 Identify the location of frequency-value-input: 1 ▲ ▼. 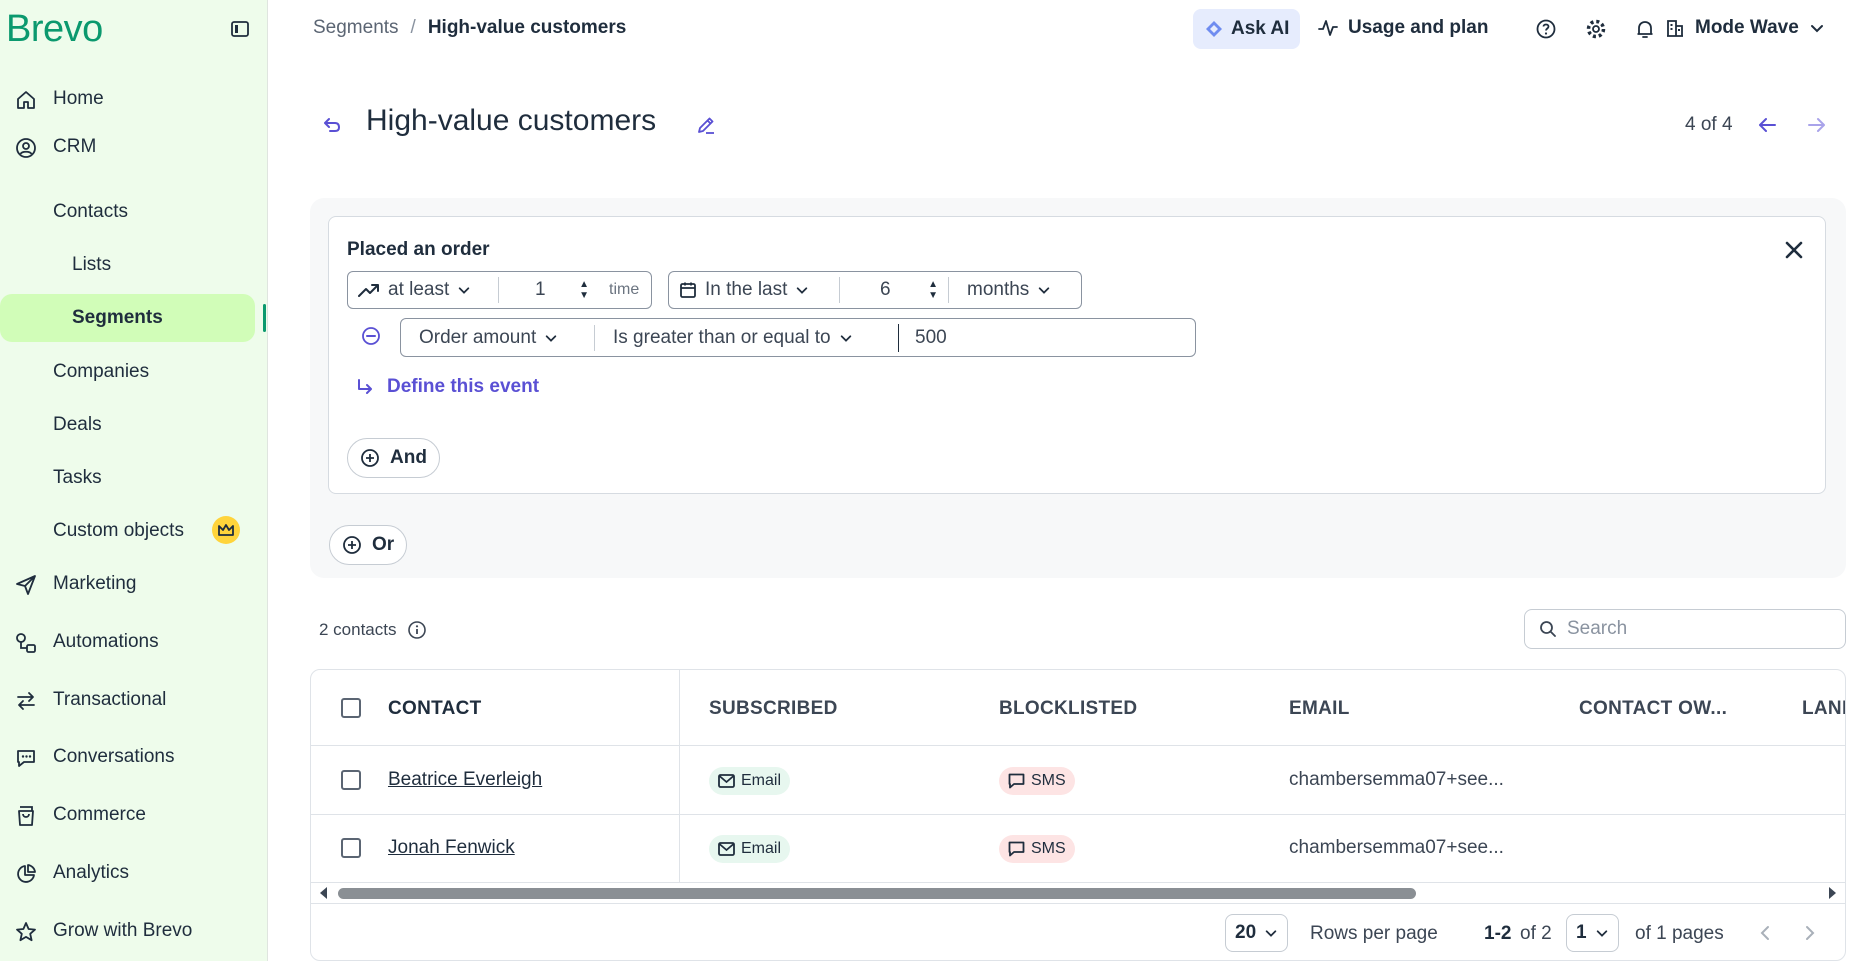
(549, 290).